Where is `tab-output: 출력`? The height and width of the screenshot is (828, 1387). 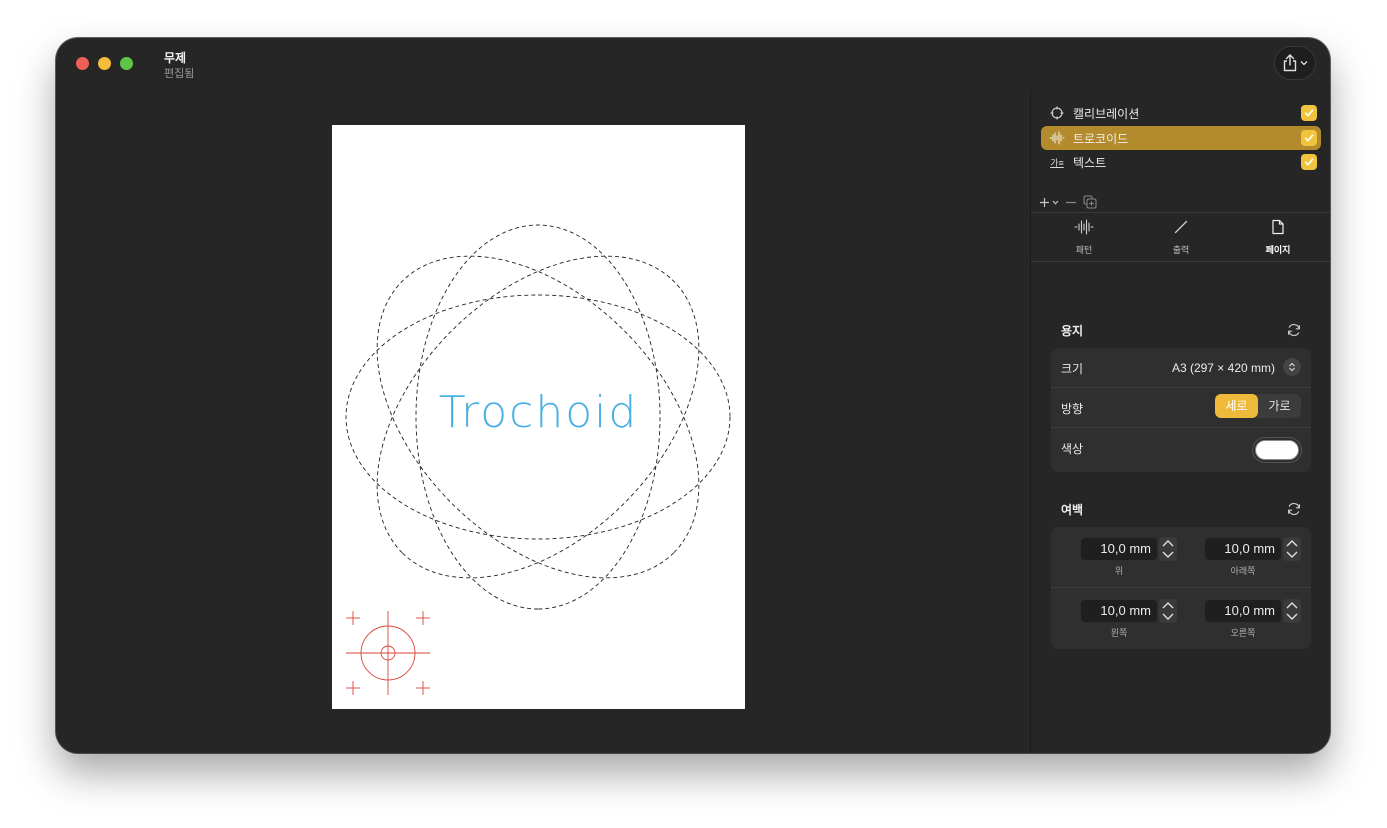
tab-output: 출력 is located at coordinates (1181, 237).